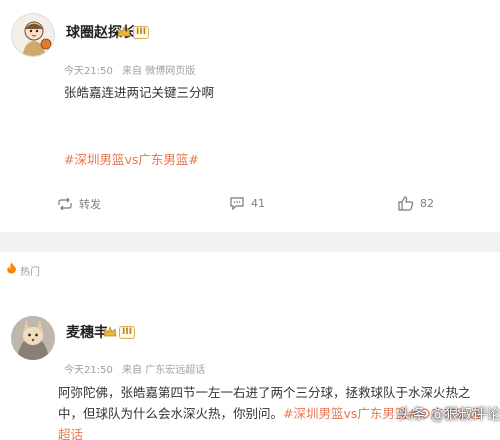  I want to click on hot-section-header: 热门, so click(250, 270).